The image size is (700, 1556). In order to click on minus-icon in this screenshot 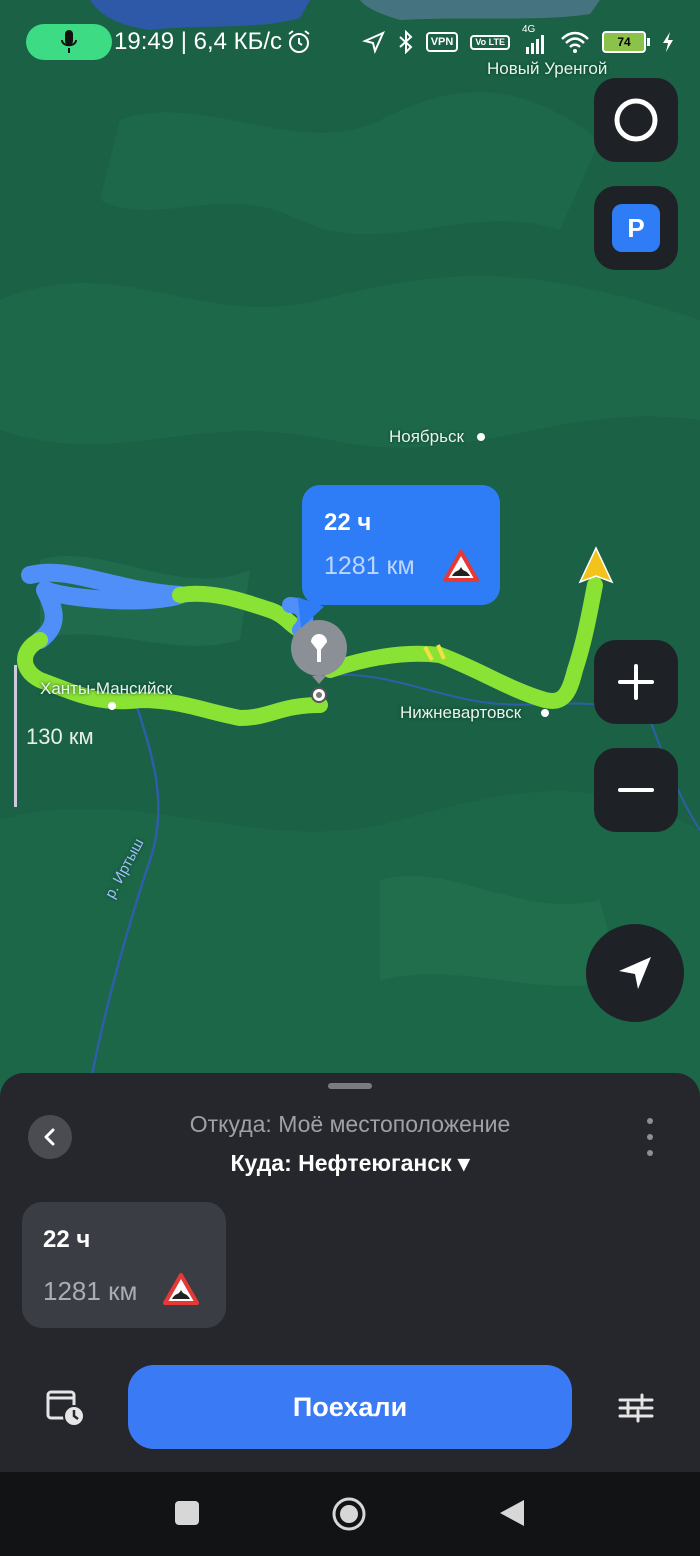, I will do `click(636, 790)`.